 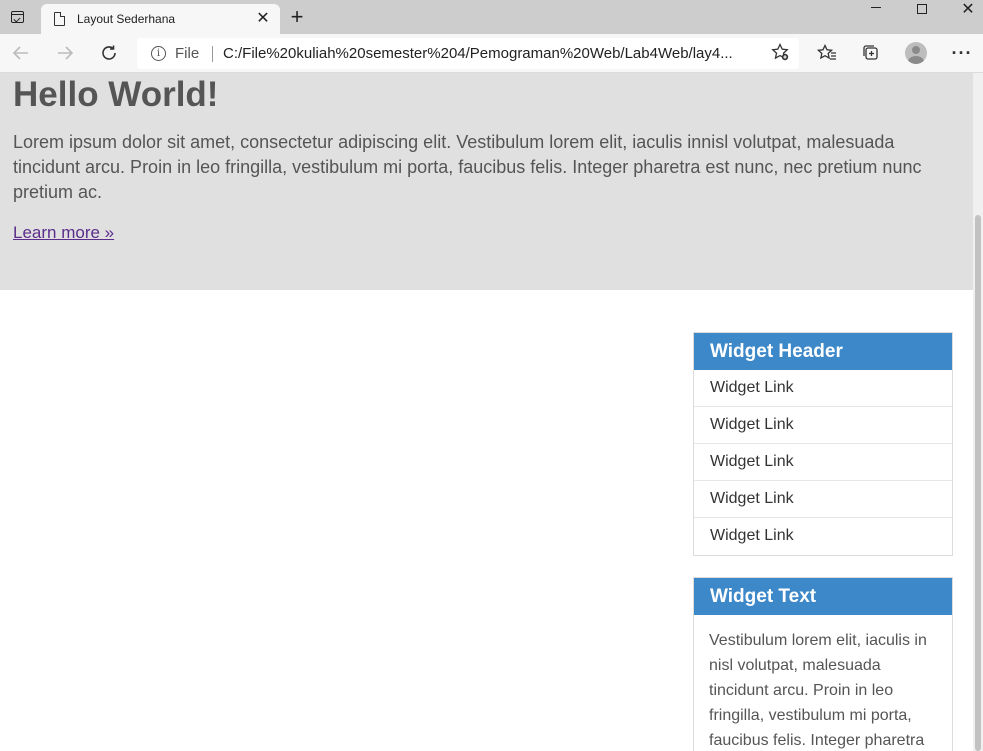 I want to click on tab-close-button: ✕, so click(x=263, y=19).